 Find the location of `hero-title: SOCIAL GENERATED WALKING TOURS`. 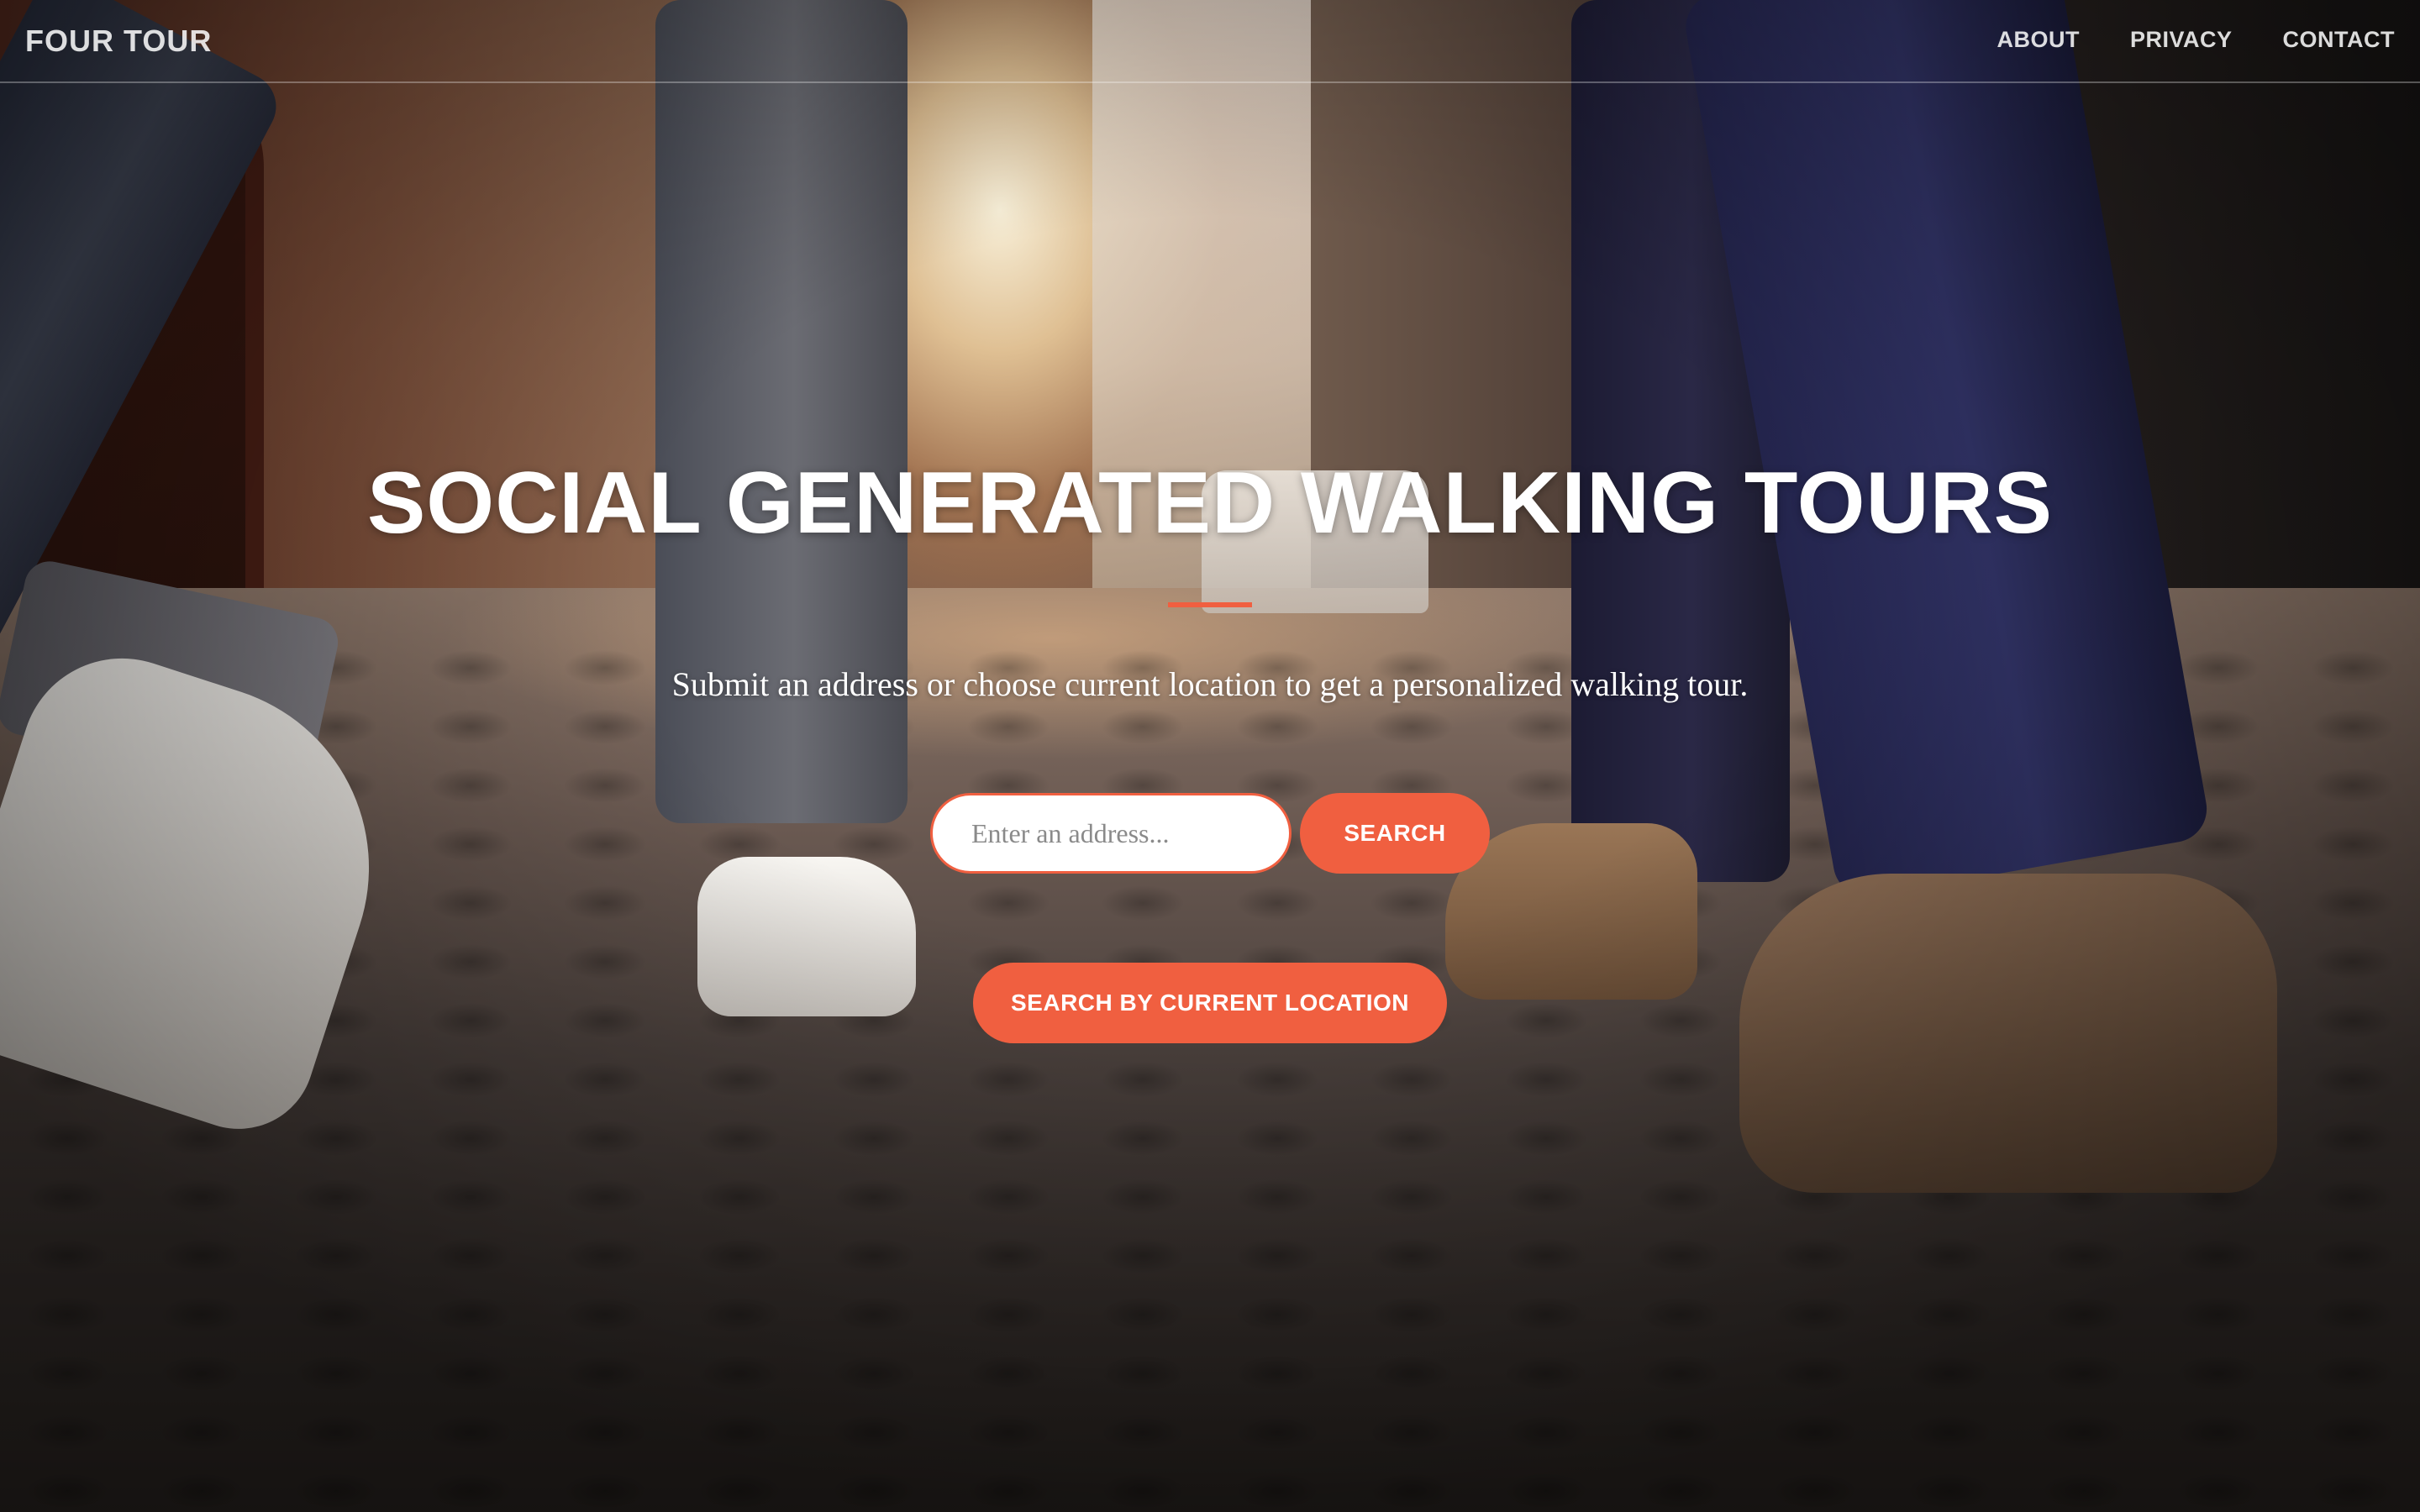

hero-title: SOCIAL GENERATED WALKING TOURS is located at coordinates (1210, 503).